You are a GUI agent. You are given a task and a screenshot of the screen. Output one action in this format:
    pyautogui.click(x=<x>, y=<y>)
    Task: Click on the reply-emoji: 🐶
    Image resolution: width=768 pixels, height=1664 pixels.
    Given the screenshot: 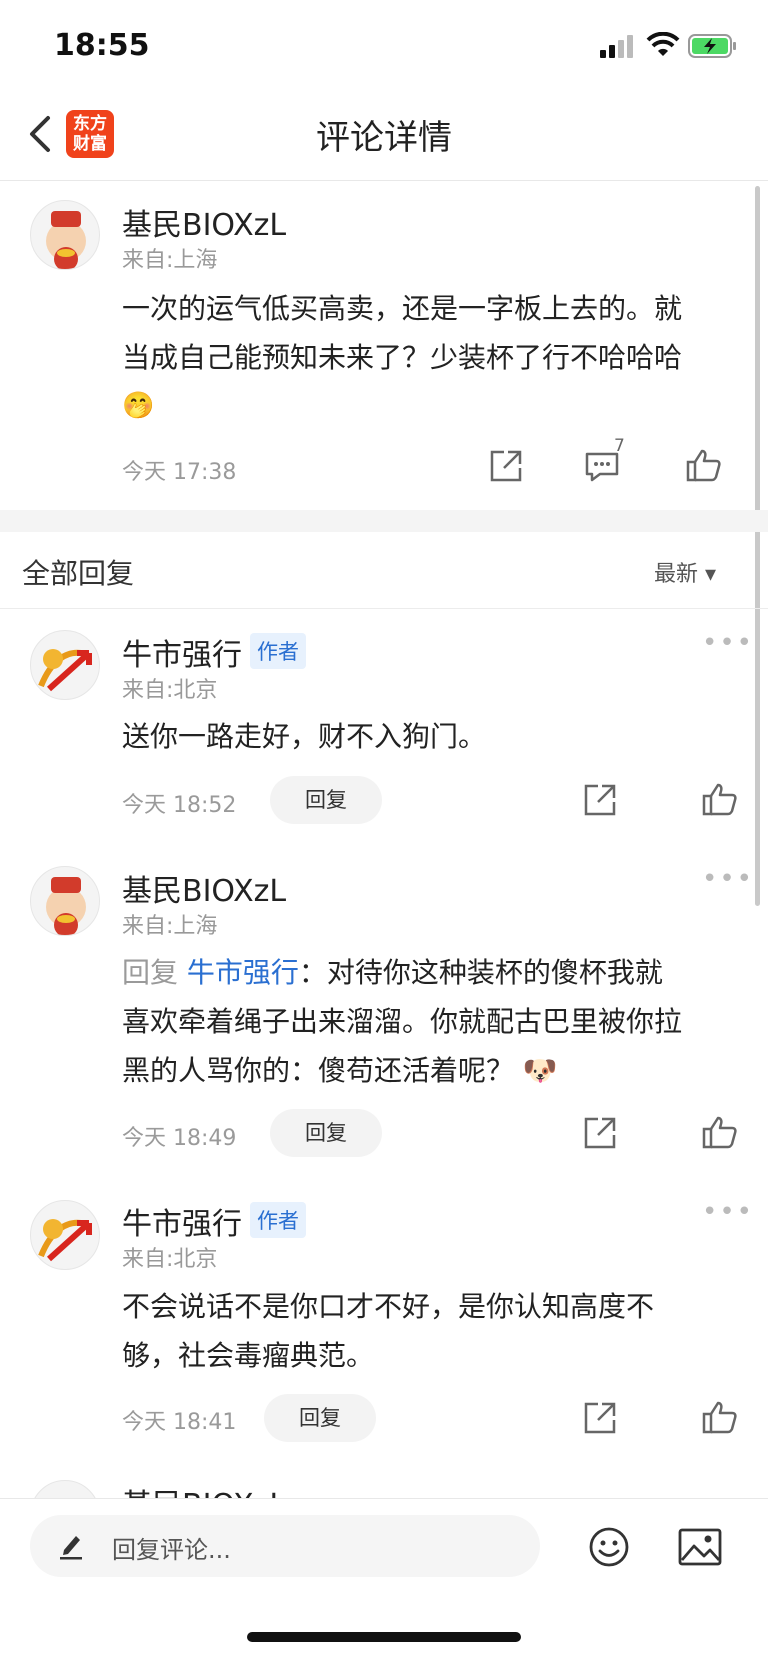 What is the action you would take?
    pyautogui.click(x=540, y=1070)
    